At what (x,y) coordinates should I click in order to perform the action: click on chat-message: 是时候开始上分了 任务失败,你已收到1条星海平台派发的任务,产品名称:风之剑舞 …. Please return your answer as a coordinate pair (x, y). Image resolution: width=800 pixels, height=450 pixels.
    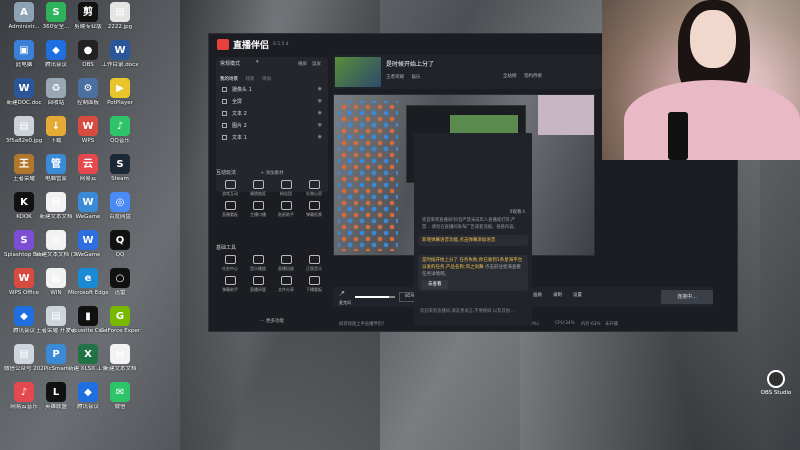
    Looking at the image, I should click on (473, 273).